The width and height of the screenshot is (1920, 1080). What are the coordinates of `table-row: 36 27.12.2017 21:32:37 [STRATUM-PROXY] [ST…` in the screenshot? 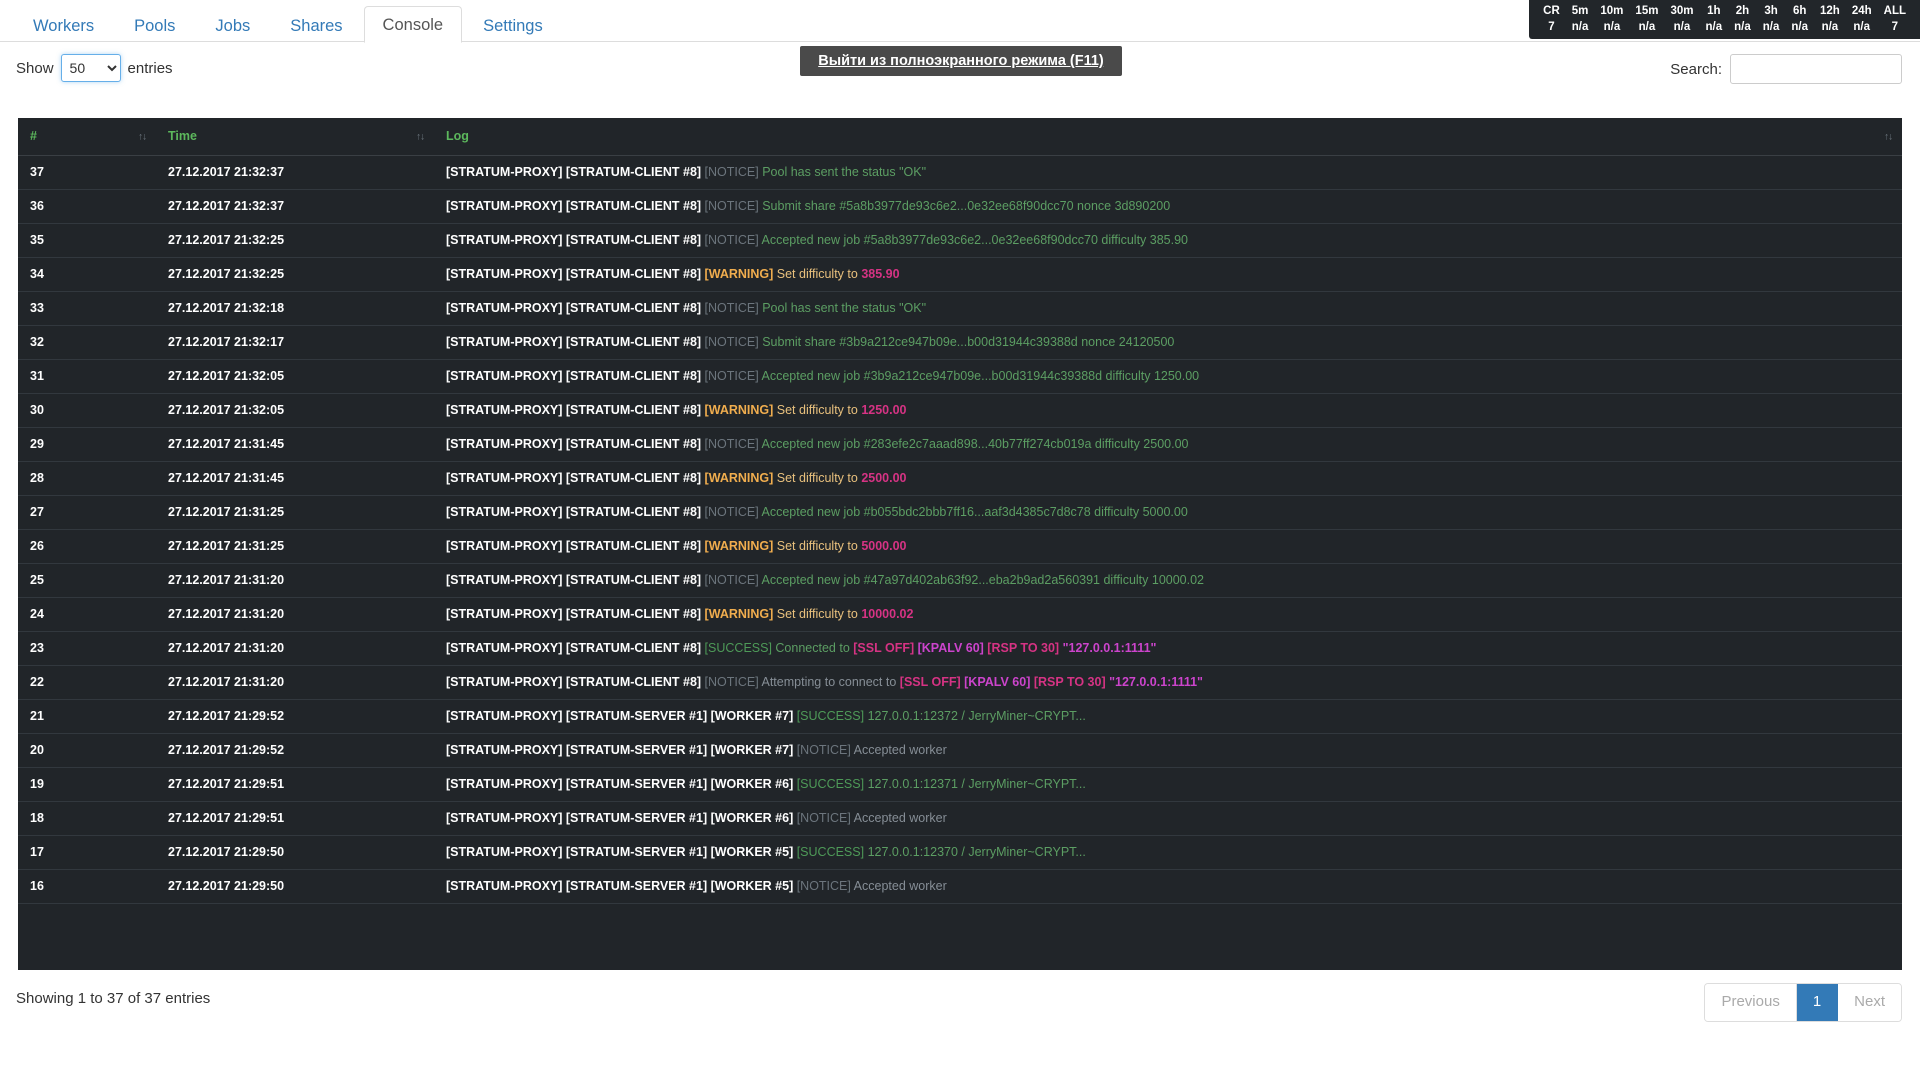 It's located at (960, 206).